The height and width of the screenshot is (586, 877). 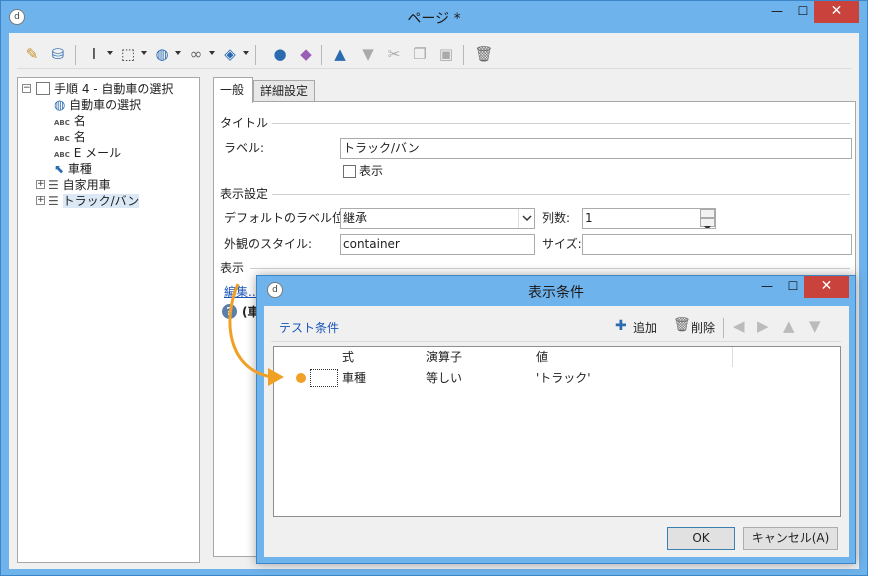 I want to click on dialog-toolbar: テスト条件 ✚ 追加 🗑 削除 ◀ ▶ ▲ ▼, so click(x=556, y=328).